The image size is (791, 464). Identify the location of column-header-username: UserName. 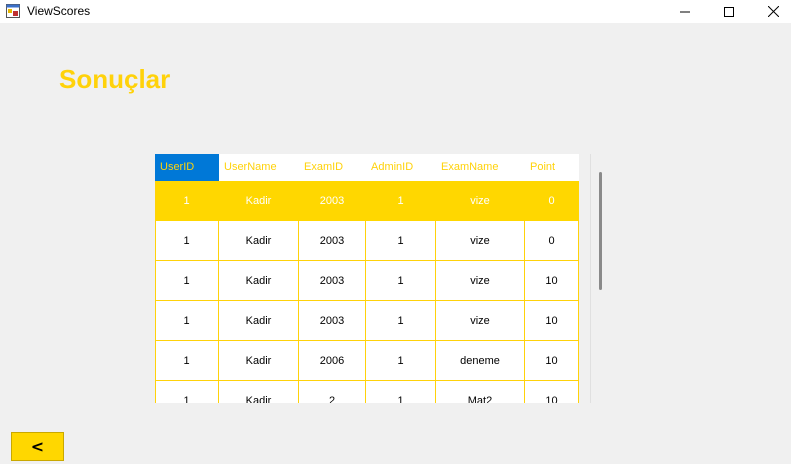
(259, 167).